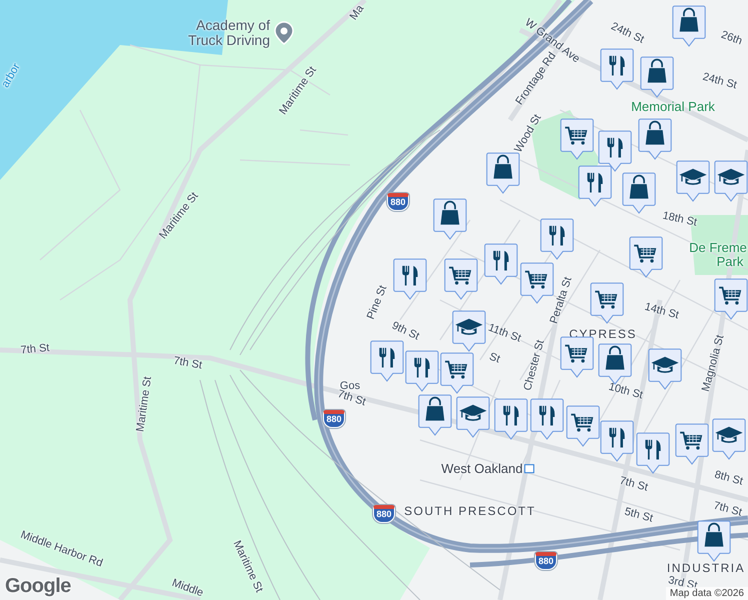 This screenshot has width=748, height=600. What do you see at coordinates (406, 331) in the screenshot?
I see `street-name: 9th St` at bounding box center [406, 331].